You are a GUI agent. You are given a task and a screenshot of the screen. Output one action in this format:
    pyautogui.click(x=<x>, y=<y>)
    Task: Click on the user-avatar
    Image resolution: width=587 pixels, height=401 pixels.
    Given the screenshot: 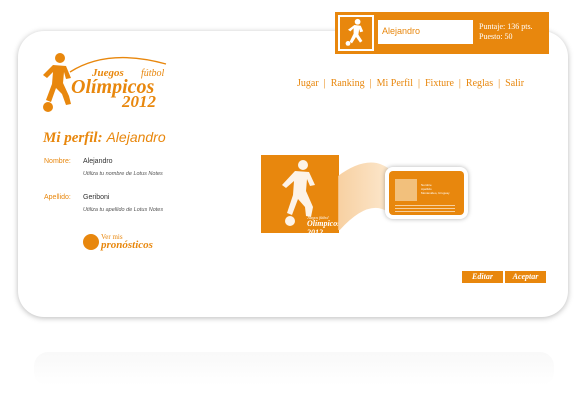 What is the action you would take?
    pyautogui.click(x=356, y=33)
    